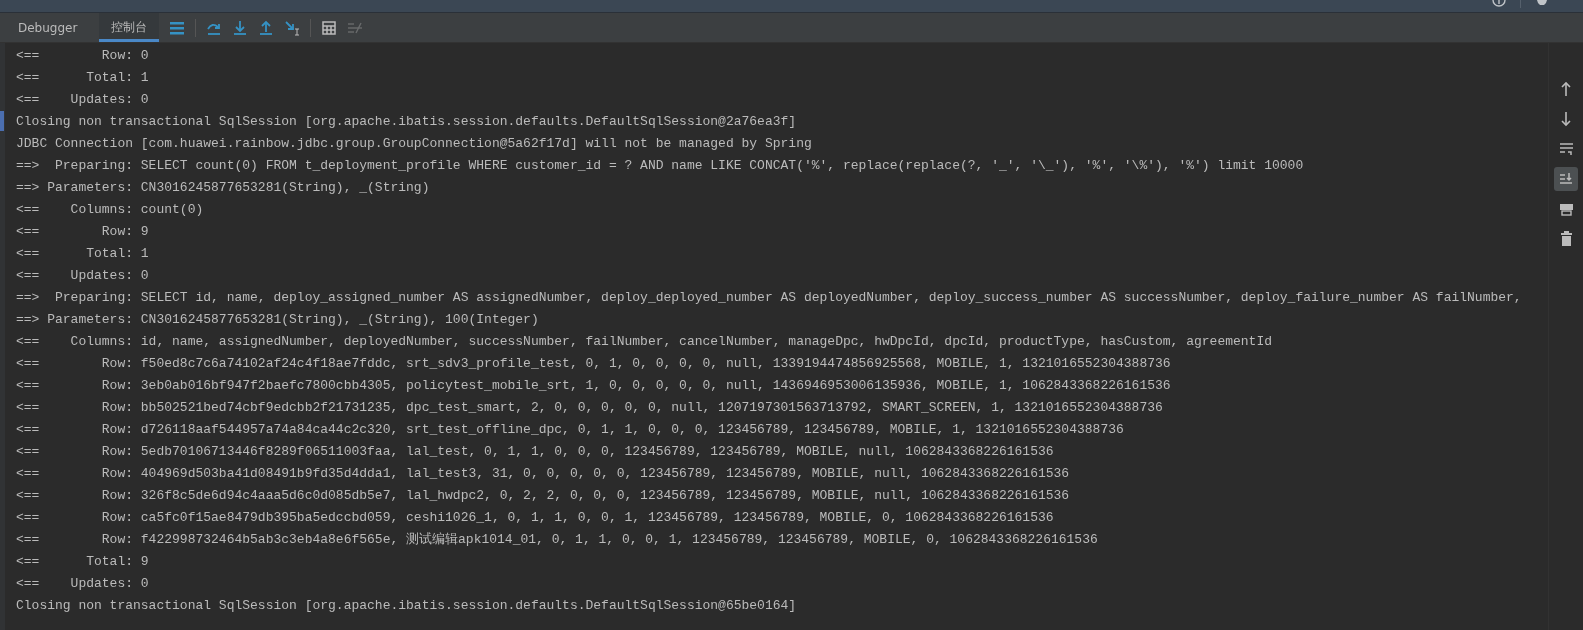 This screenshot has height=630, width=1583. Describe the element at coordinates (660, 165) in the screenshot. I see `log-line: ==> Preparing: SELECT count(0) FROM t_deployment_profile WHERE customer_id = ? AND name LIKE CONCAT('%', replace(replace(?, '_', '\_'), '%', '\%'), '%') limit 10000` at that location.